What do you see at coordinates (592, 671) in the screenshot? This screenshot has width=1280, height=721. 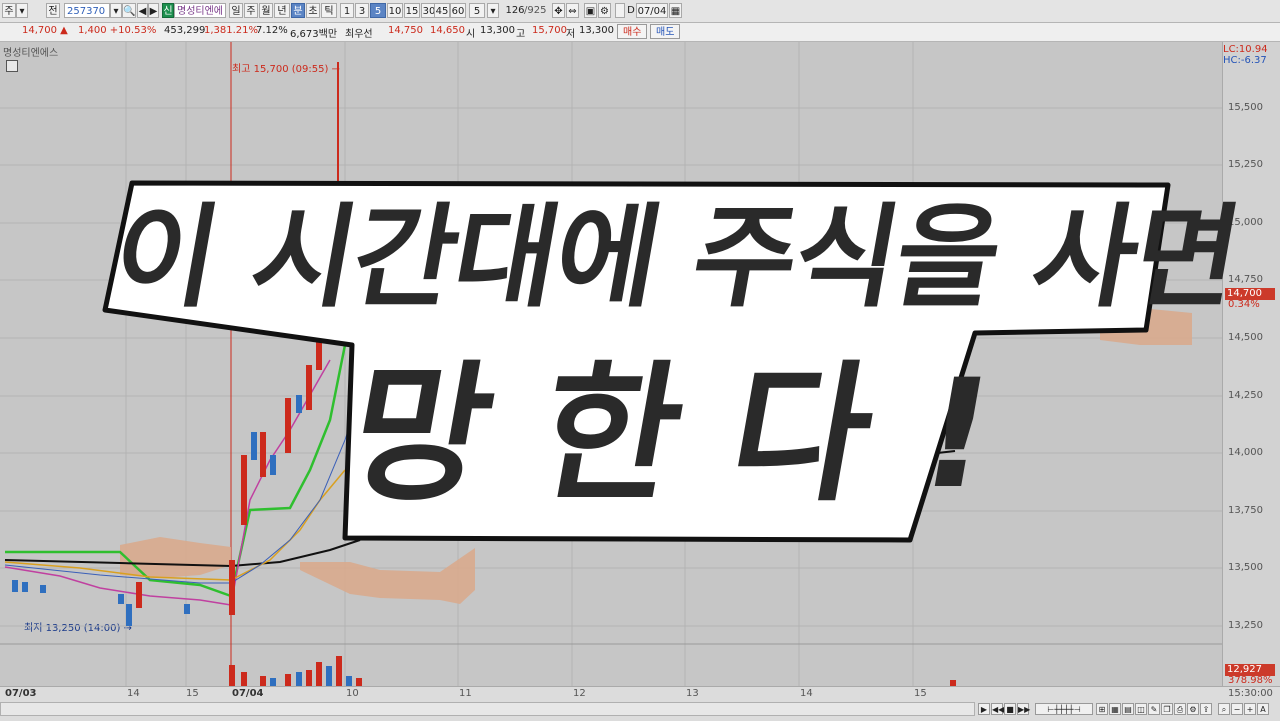 I see `volume-bars` at bounding box center [592, 671].